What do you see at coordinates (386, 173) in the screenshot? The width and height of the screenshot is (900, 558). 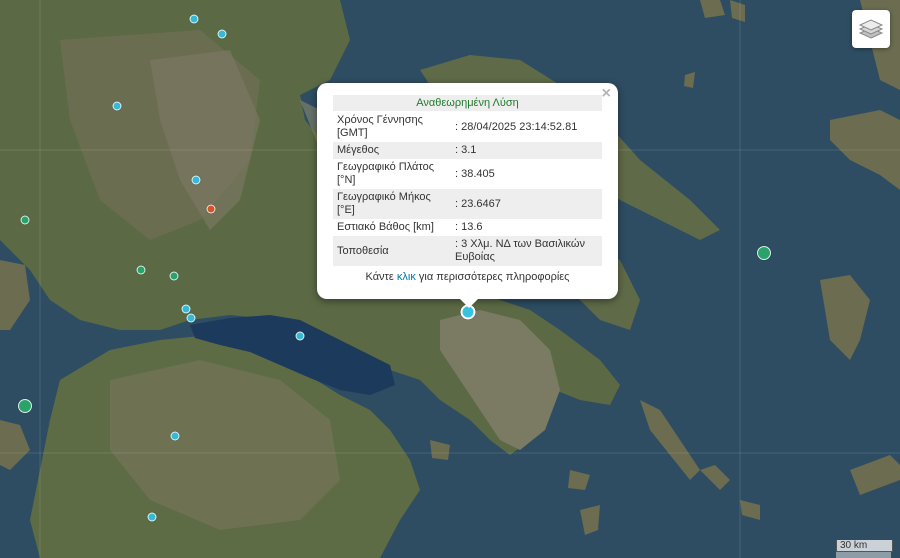 I see `row-label: Γεωγραφικό Πλάτος [°N]` at bounding box center [386, 173].